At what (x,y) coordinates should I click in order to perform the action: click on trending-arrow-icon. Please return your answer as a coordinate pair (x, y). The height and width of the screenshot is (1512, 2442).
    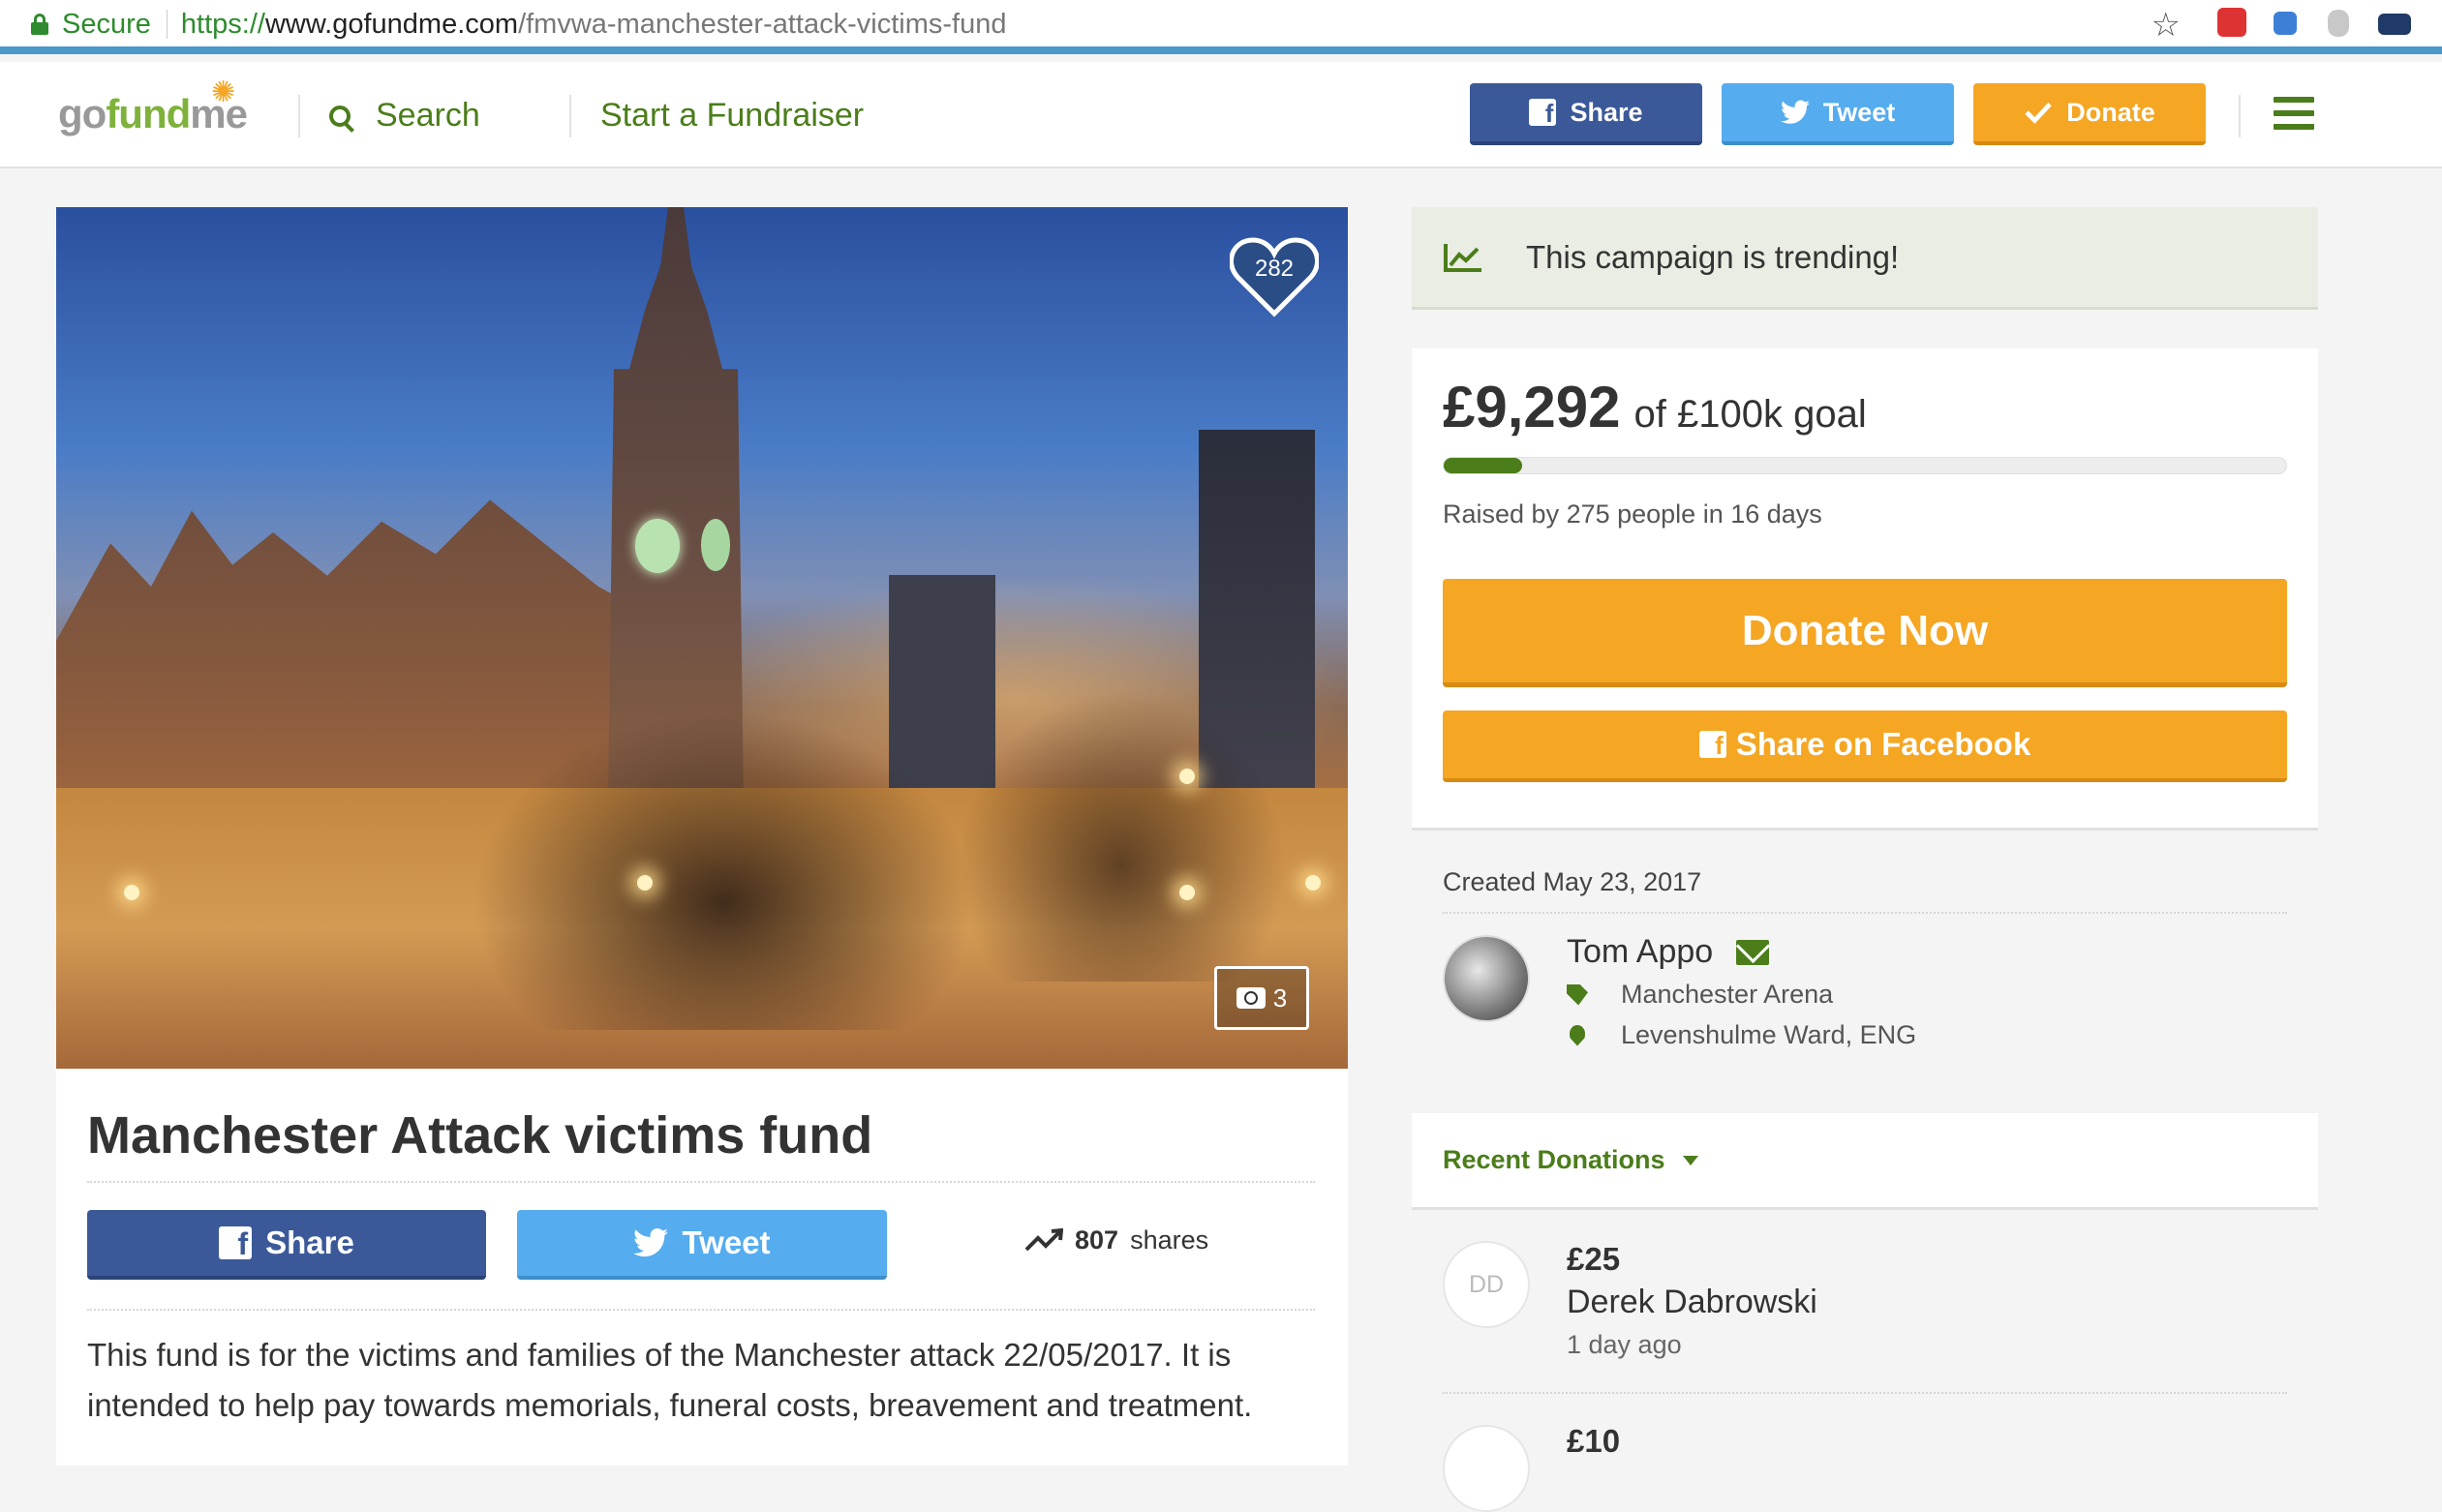
    Looking at the image, I should click on (1043, 1239).